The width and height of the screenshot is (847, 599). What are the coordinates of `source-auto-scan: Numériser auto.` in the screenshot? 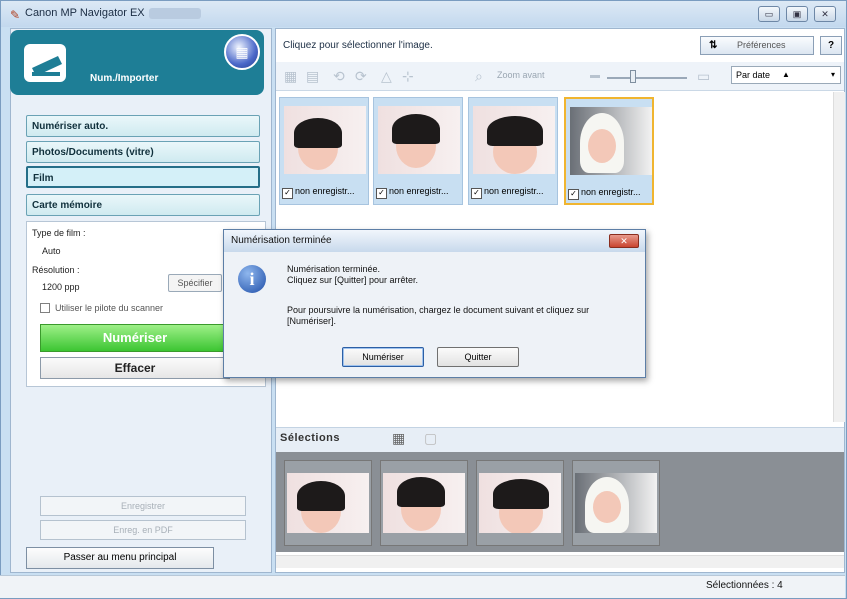 It's located at (143, 126).